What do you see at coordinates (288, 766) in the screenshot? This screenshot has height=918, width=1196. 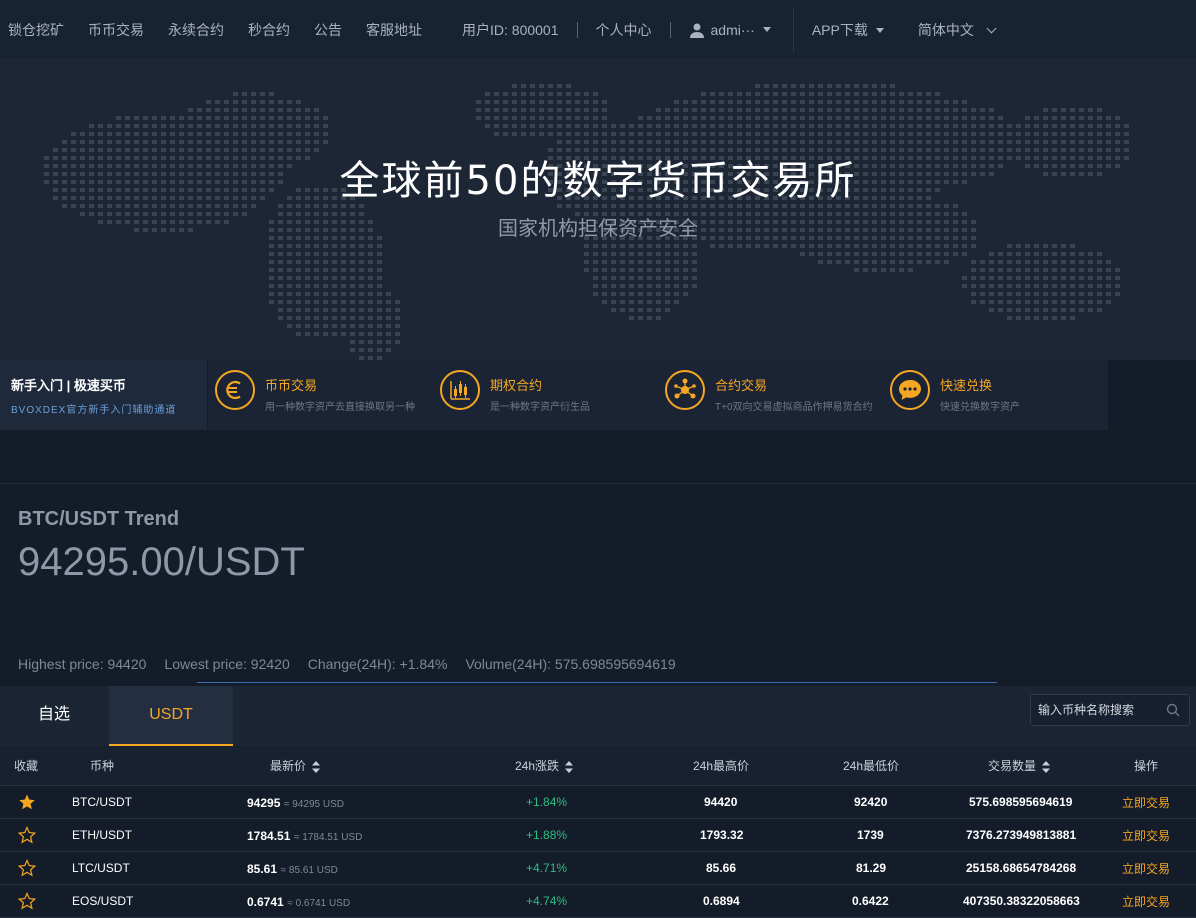 I see `header-last-price-label: 最新价` at bounding box center [288, 766].